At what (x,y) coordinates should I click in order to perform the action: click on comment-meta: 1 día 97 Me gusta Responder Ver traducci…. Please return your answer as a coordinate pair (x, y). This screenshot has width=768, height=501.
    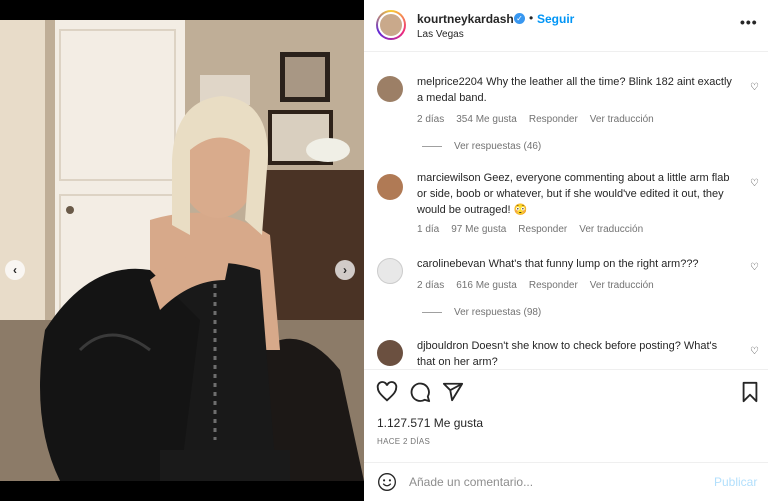
    Looking at the image, I should click on (536, 229).